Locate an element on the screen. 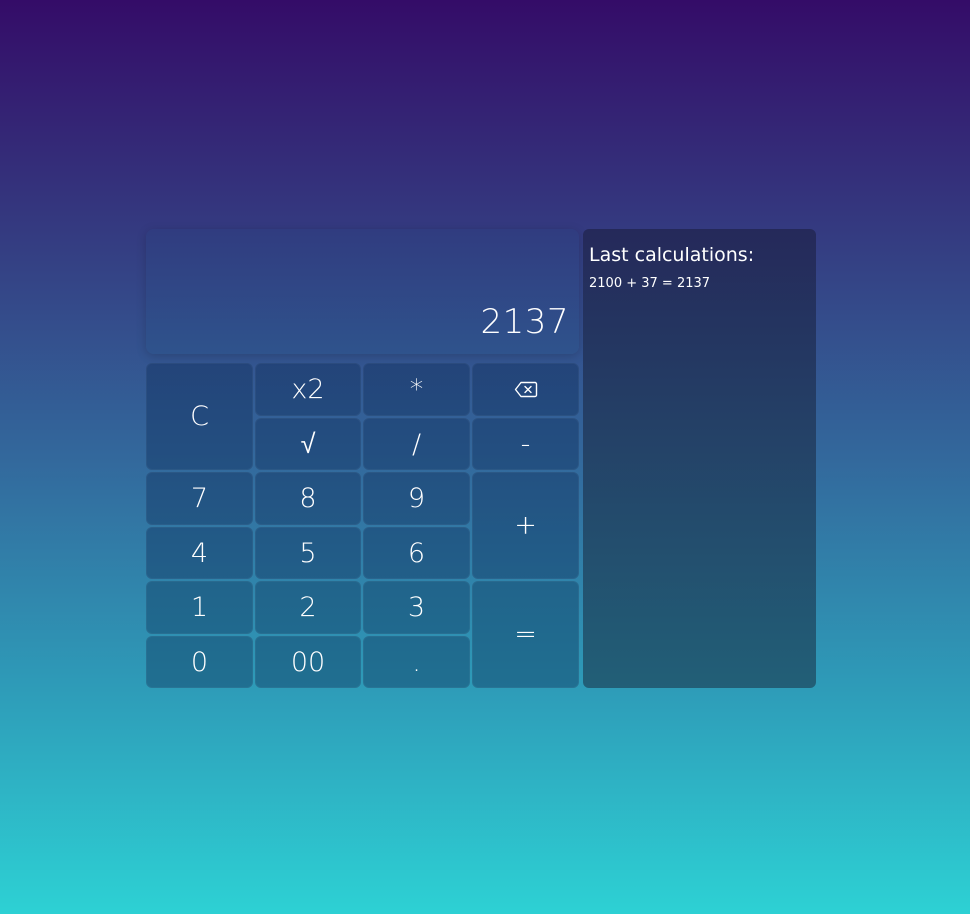  backspace-icon is located at coordinates (526, 389).